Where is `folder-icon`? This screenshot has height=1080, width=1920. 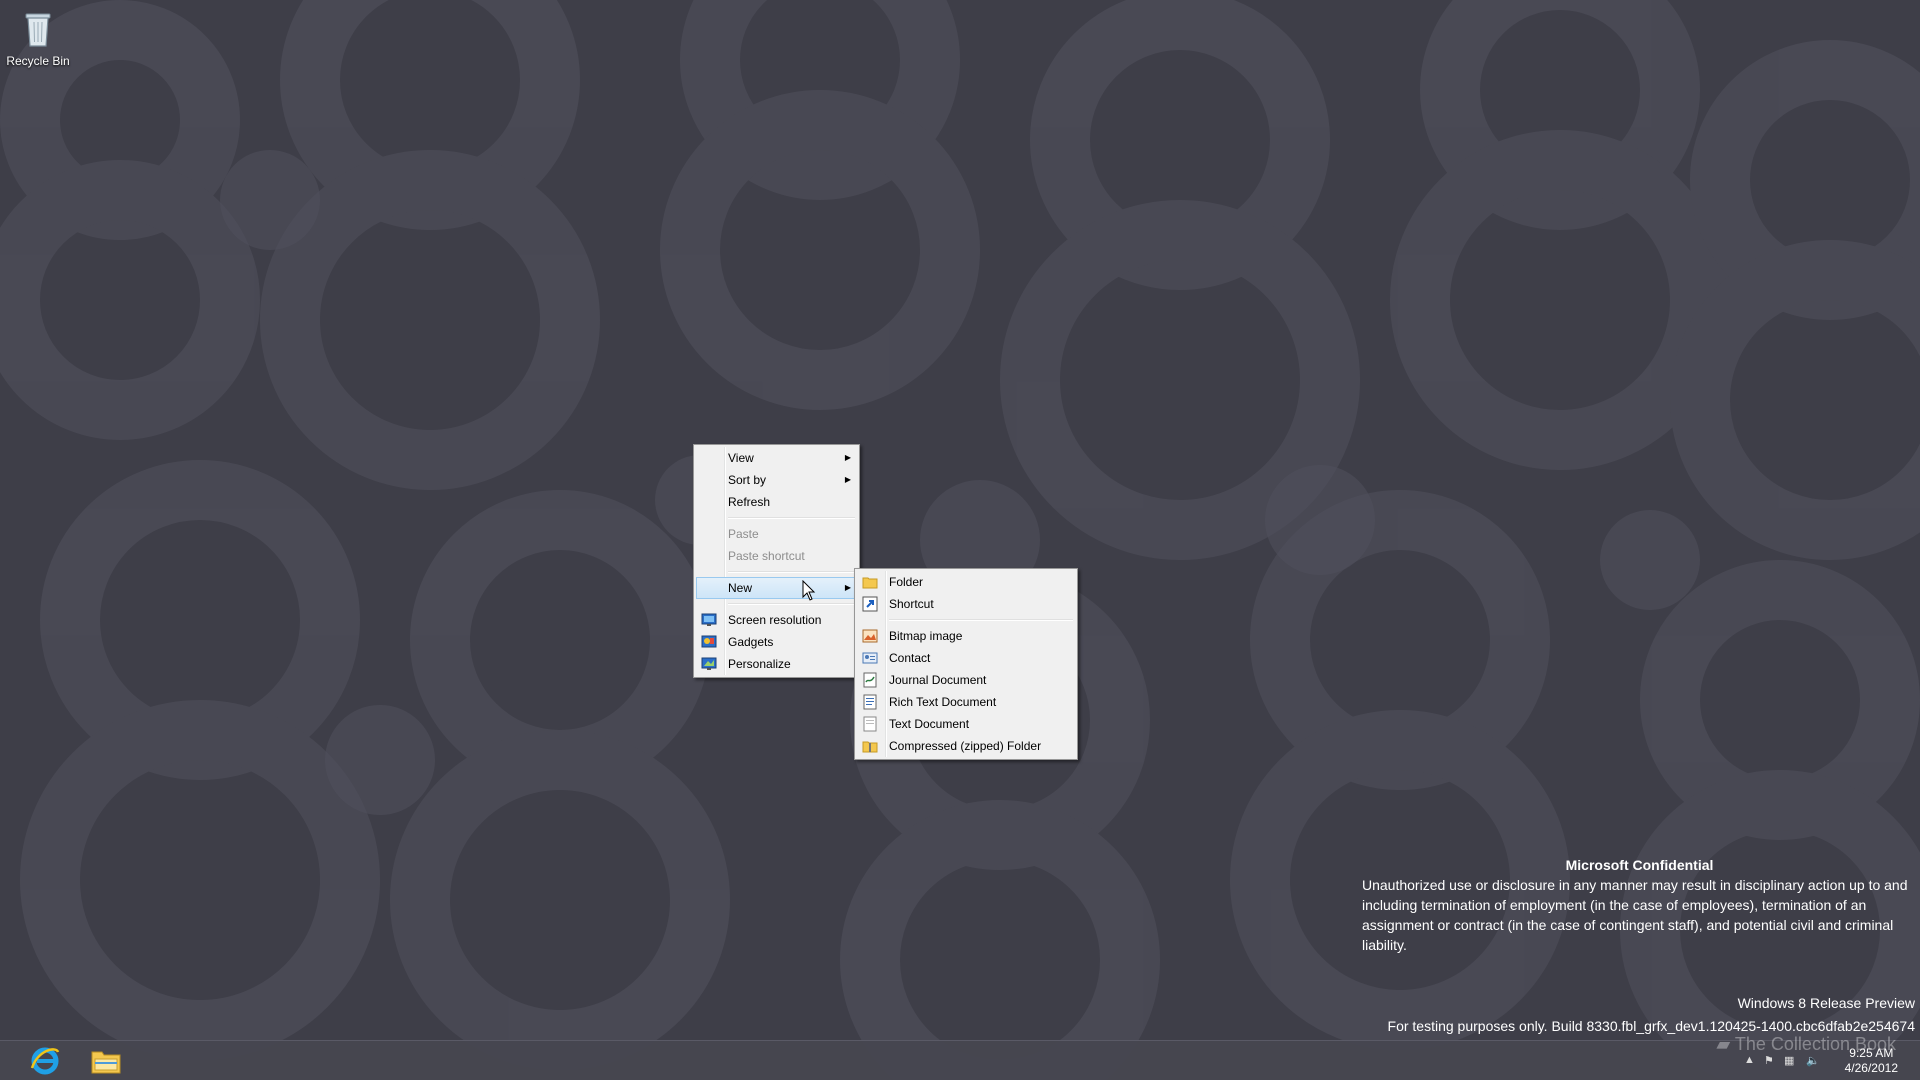
folder-icon is located at coordinates (870, 582).